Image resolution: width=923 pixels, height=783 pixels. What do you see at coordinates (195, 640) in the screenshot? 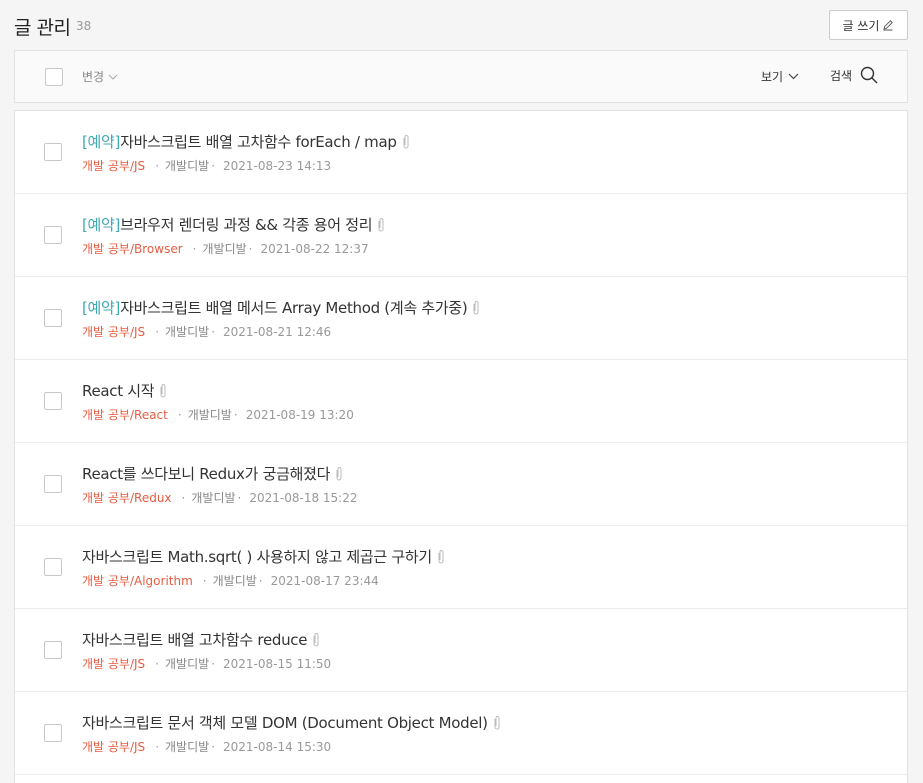
I see `post-title: 자바스크립트 배열 고차함수 reduce` at bounding box center [195, 640].